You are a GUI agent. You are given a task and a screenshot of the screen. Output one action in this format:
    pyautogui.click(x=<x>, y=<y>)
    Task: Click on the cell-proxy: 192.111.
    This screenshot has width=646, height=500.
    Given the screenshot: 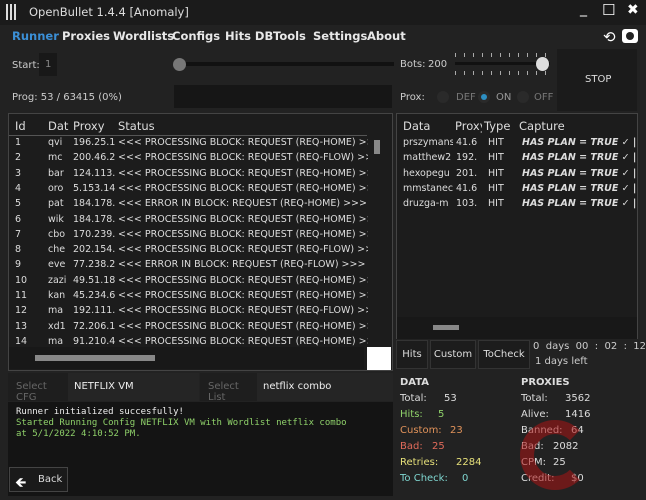 What is the action you would take?
    pyautogui.click(x=94, y=311)
    